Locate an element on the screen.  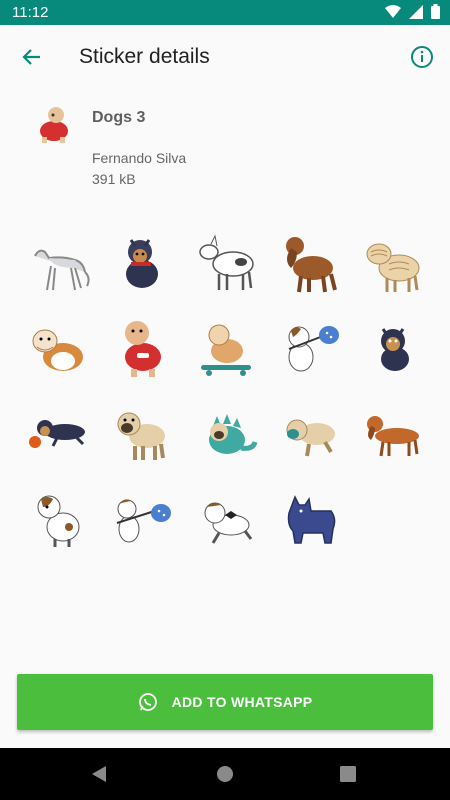
sticker-pug-standing is located at coordinates (142, 432).